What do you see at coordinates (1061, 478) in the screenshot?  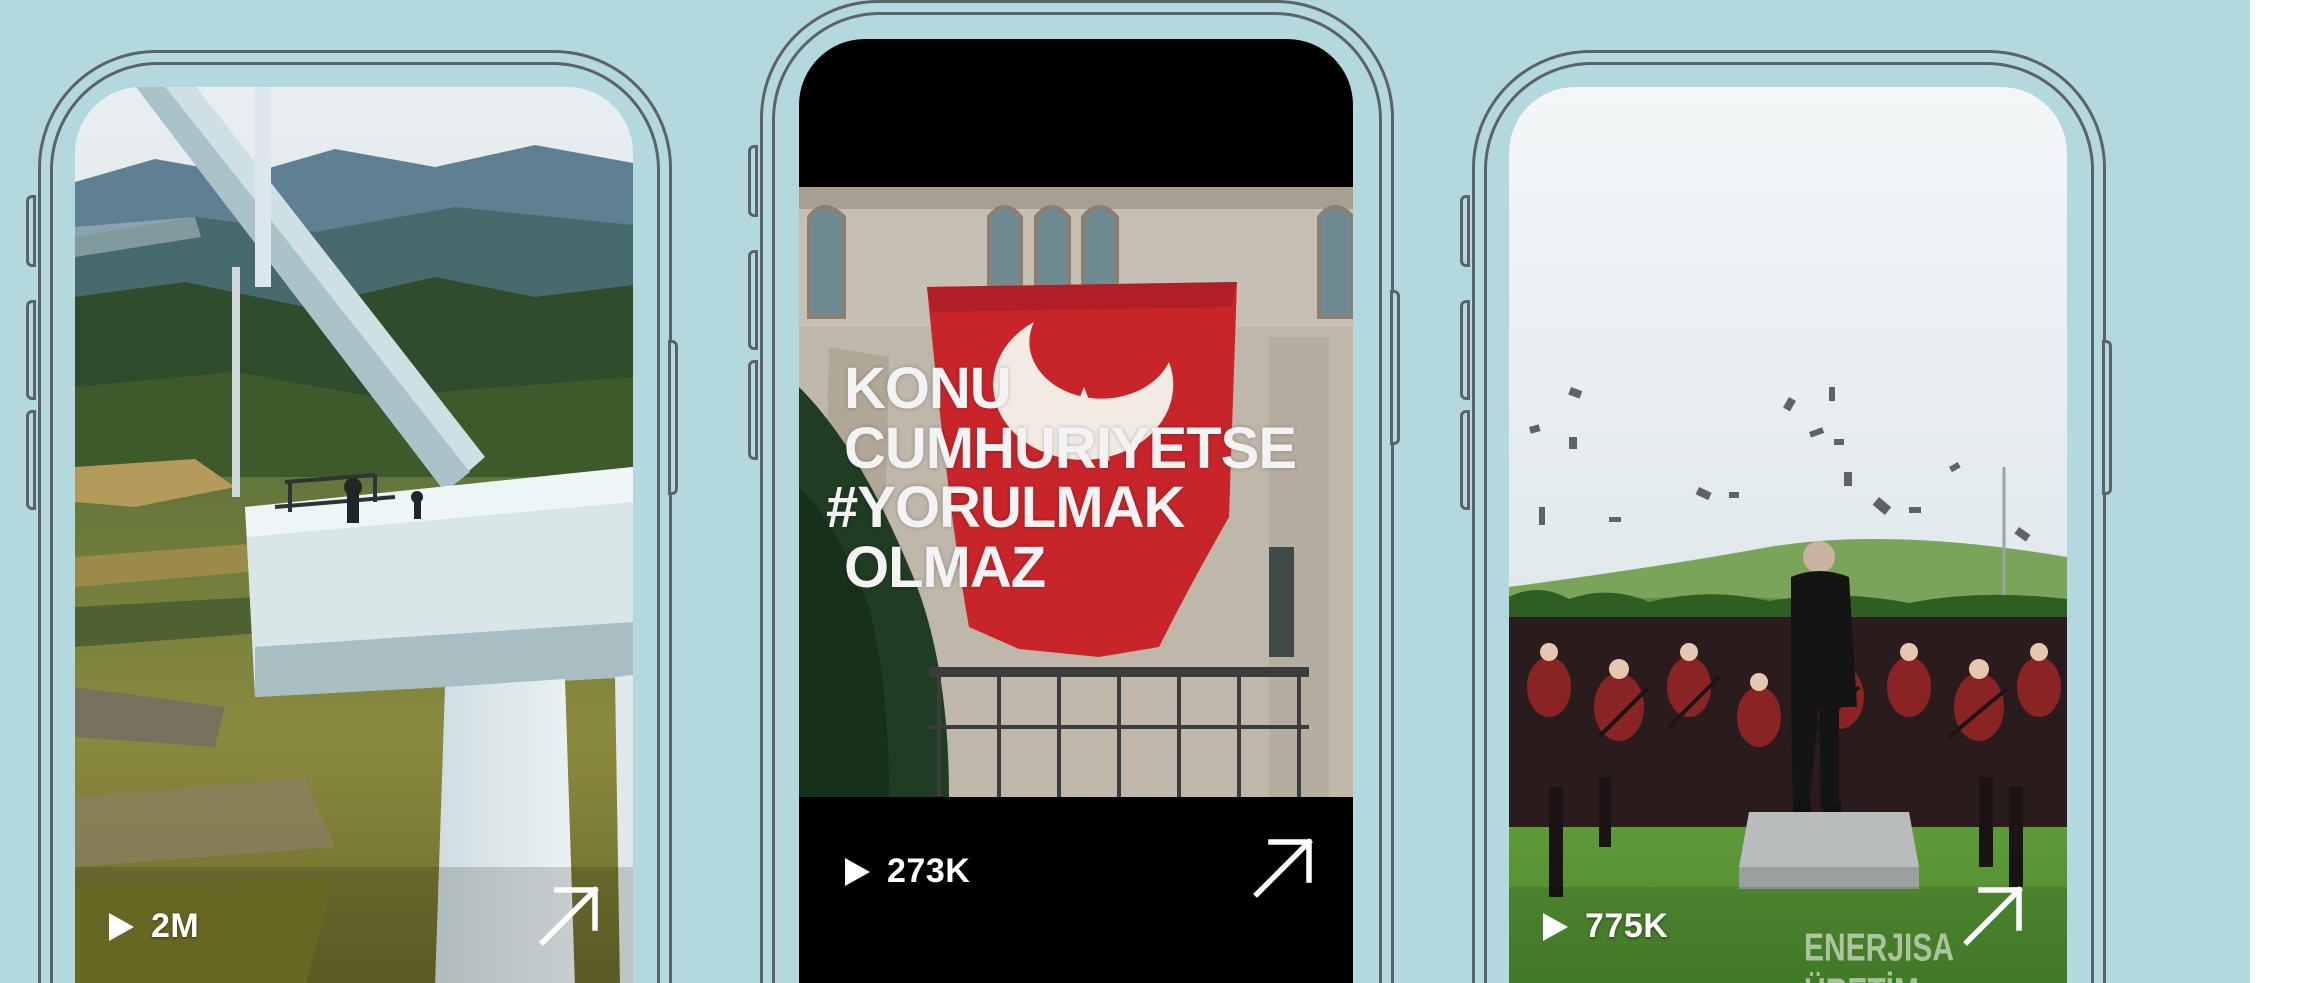 I see `video-overlay-caption: KONU CUMHURIYETSE #YORULMAK OLMAZ` at bounding box center [1061, 478].